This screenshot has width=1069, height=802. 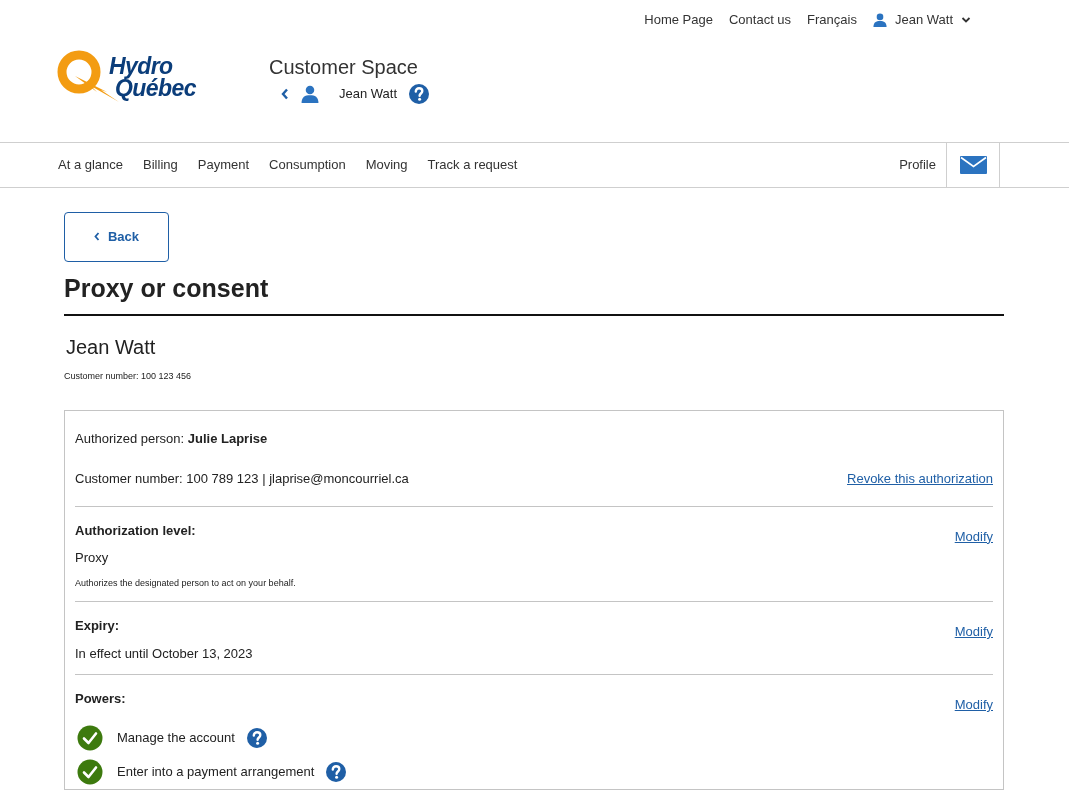 What do you see at coordinates (760, 20) in the screenshot?
I see `top-link: Contact us` at bounding box center [760, 20].